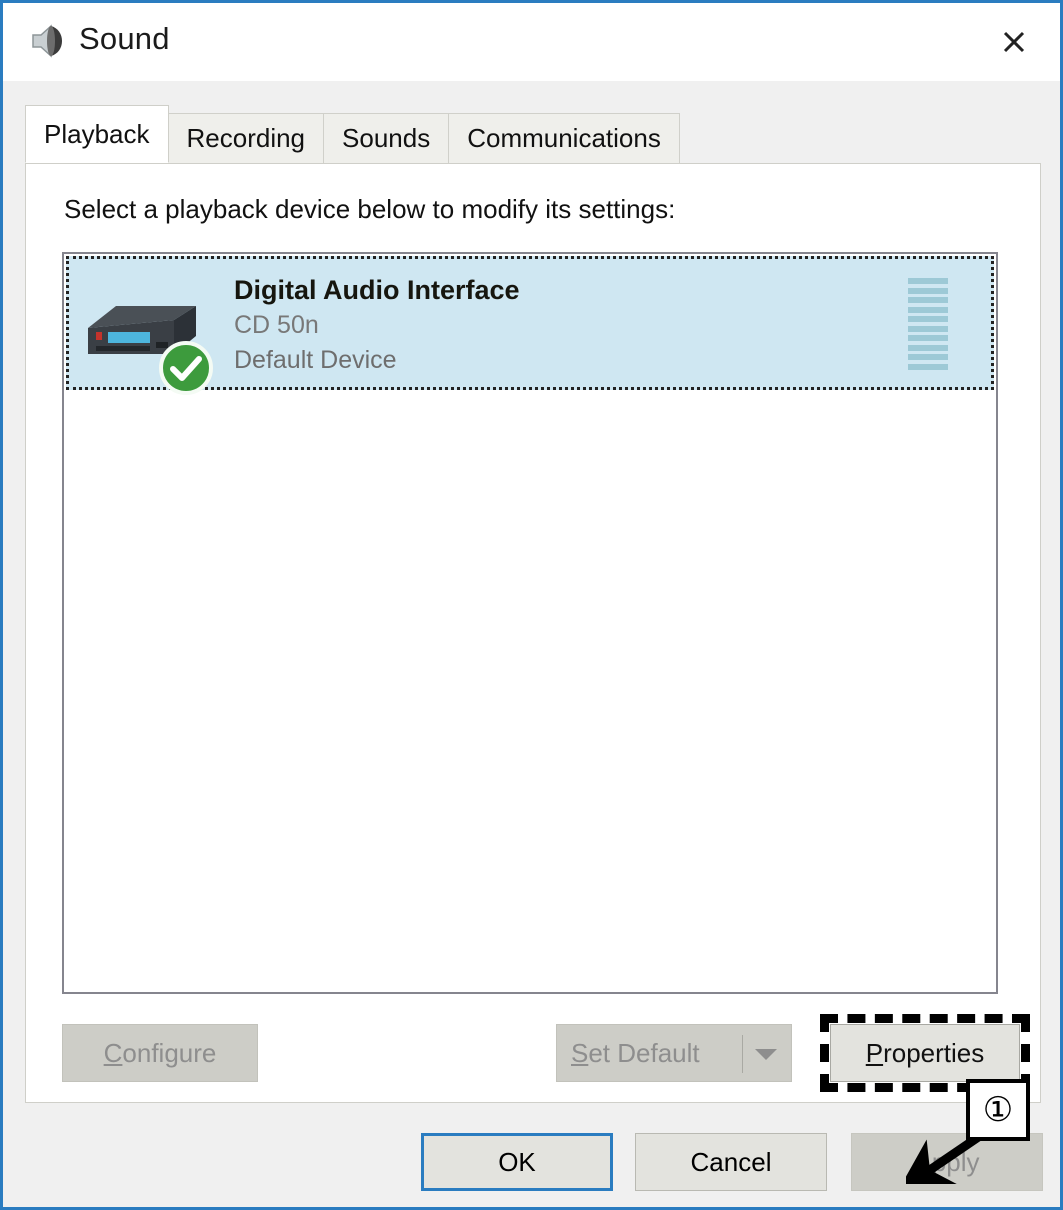  I want to click on cancel-button-label: Cancel, so click(731, 1161).